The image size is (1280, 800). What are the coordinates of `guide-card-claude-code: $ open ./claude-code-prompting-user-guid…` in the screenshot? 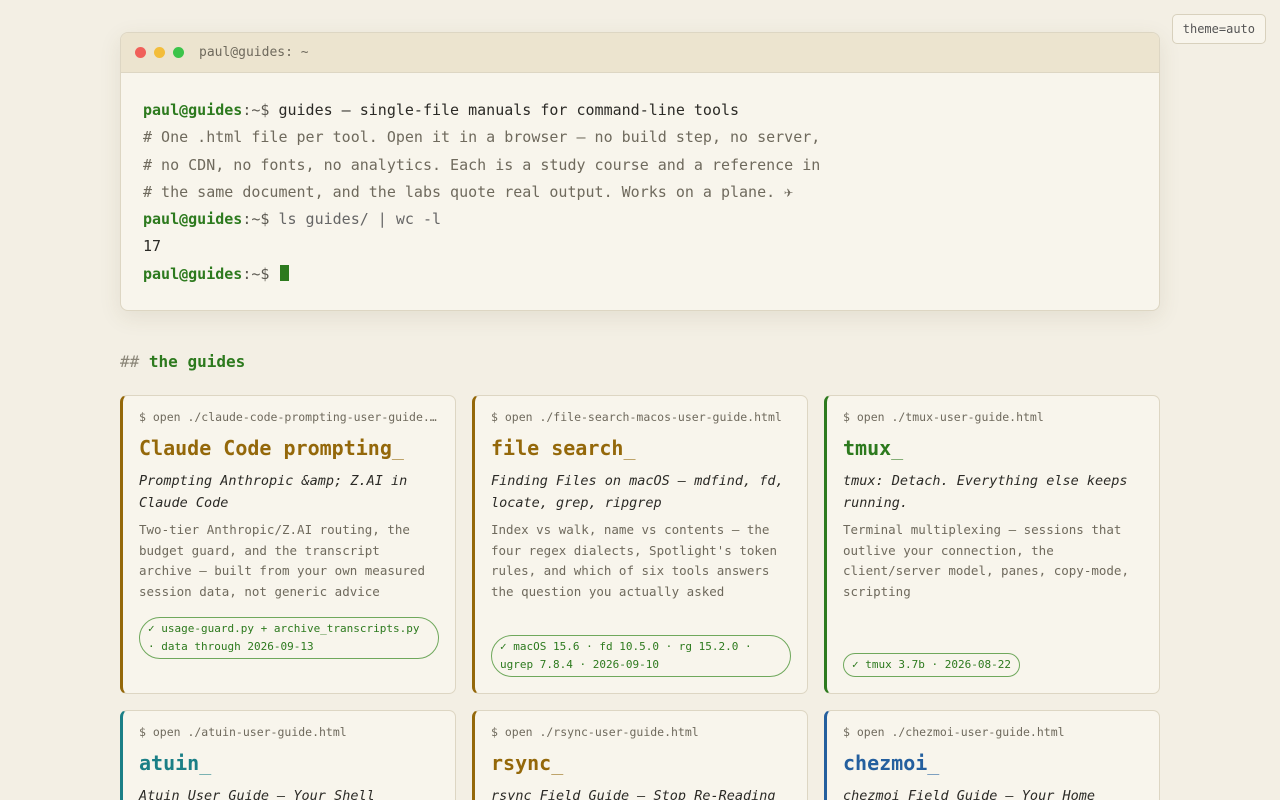 It's located at (288, 544).